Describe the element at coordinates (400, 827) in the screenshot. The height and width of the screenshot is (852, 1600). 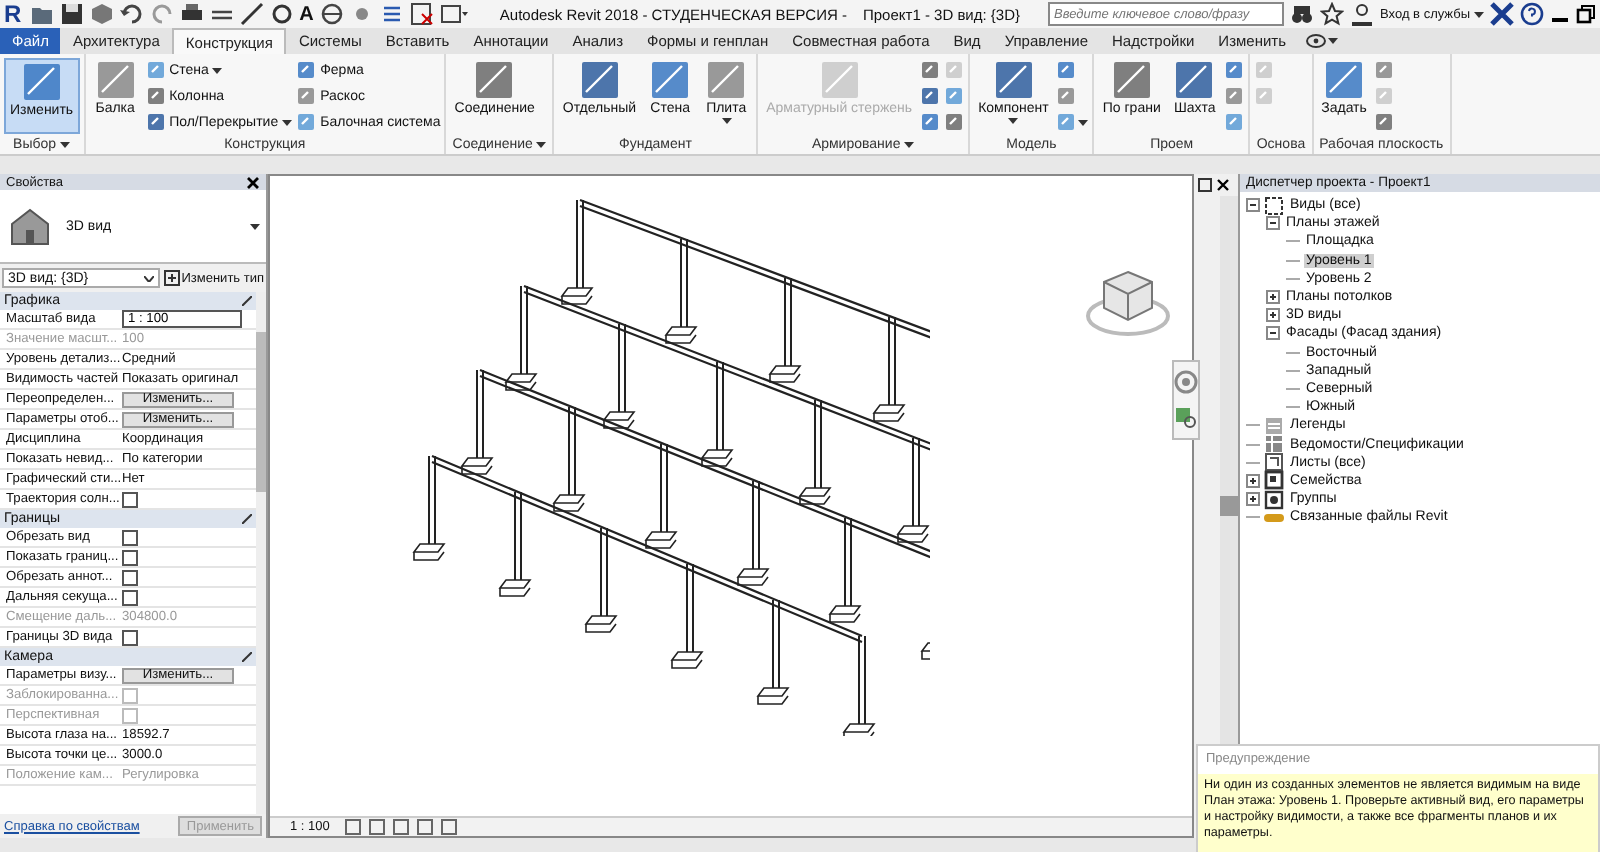
I see `sun-path-icon` at that location.